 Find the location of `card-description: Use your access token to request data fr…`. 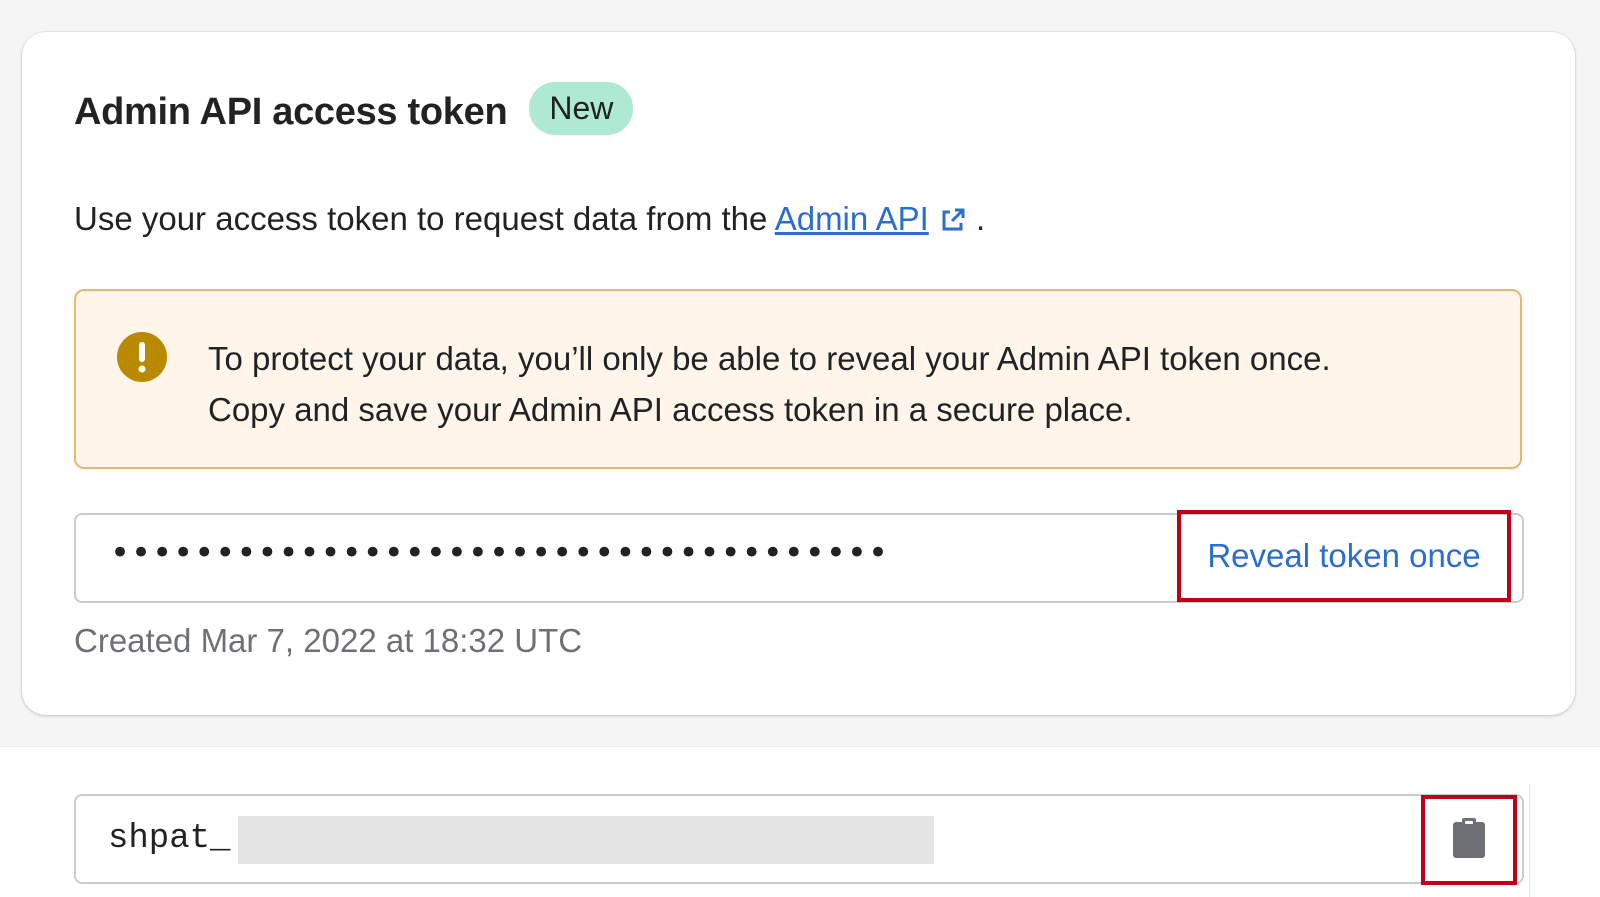

card-description: Use your access token to request data fr… is located at coordinates (529, 221).